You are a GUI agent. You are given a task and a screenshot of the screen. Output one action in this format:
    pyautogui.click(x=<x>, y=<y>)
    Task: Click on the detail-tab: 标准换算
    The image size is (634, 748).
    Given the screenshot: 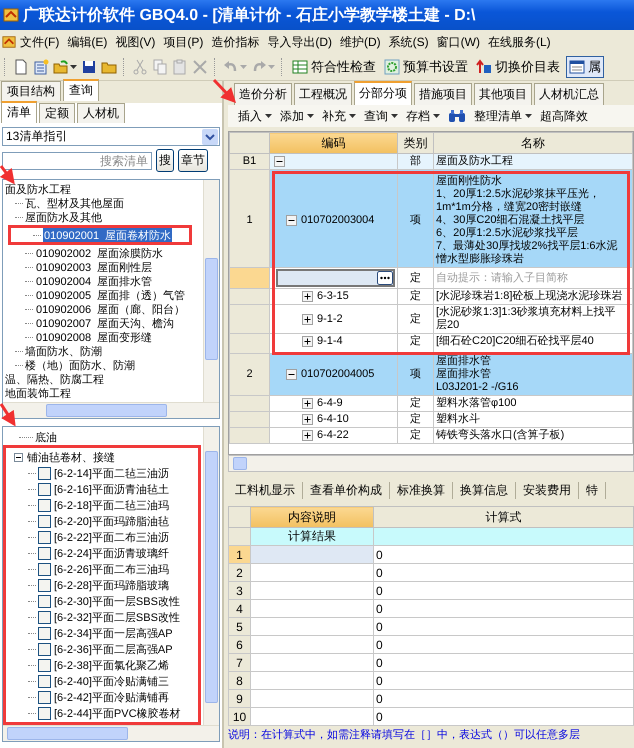 What is the action you would take?
    pyautogui.click(x=421, y=490)
    